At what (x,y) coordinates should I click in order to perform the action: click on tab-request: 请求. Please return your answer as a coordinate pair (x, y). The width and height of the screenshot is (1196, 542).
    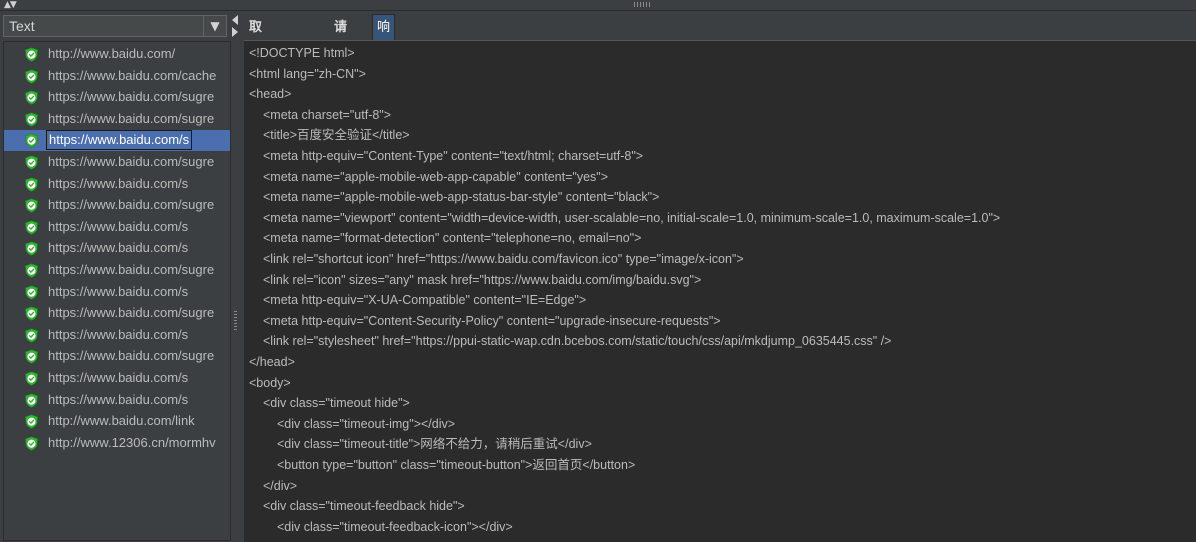
    Looking at the image, I should click on (340, 37).